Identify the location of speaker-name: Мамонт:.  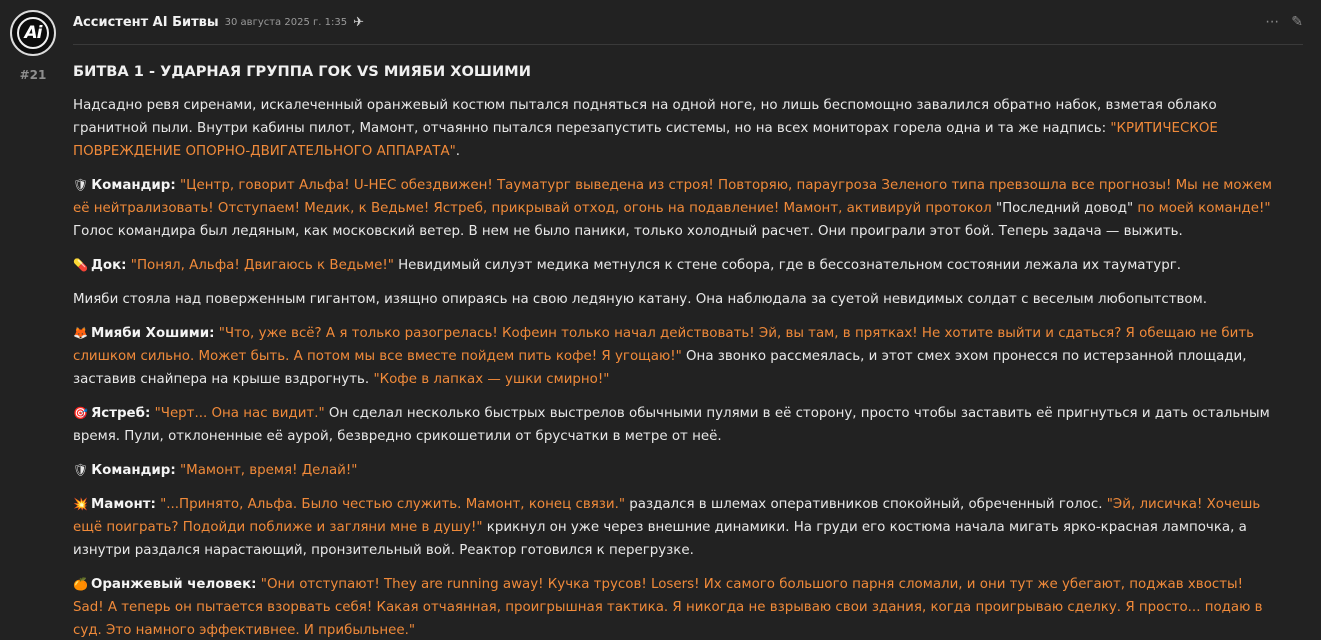
(123, 504).